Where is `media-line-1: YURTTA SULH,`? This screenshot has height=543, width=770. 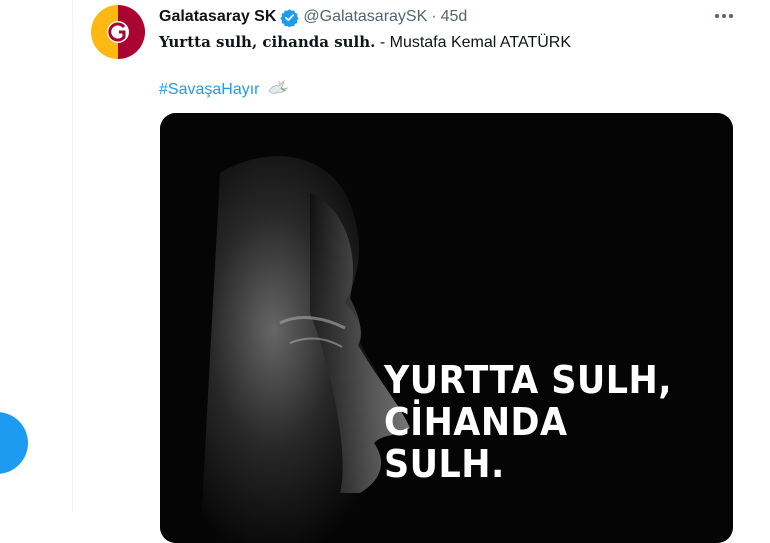
media-line-1: YURTTA SULH, is located at coordinates (528, 380).